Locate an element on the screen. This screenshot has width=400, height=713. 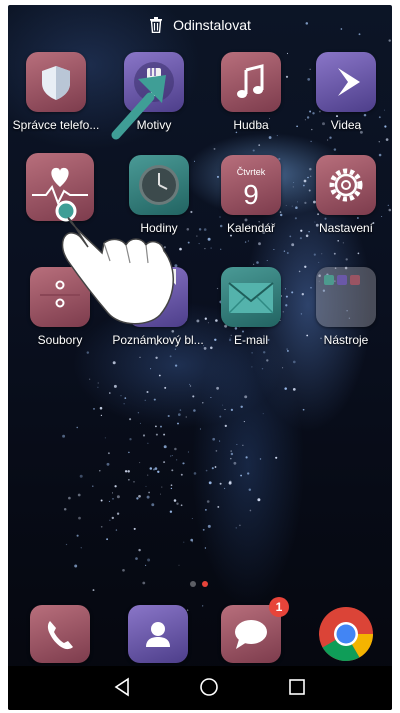
app-tools-folder: Nástroje is located at coordinates (346, 307).